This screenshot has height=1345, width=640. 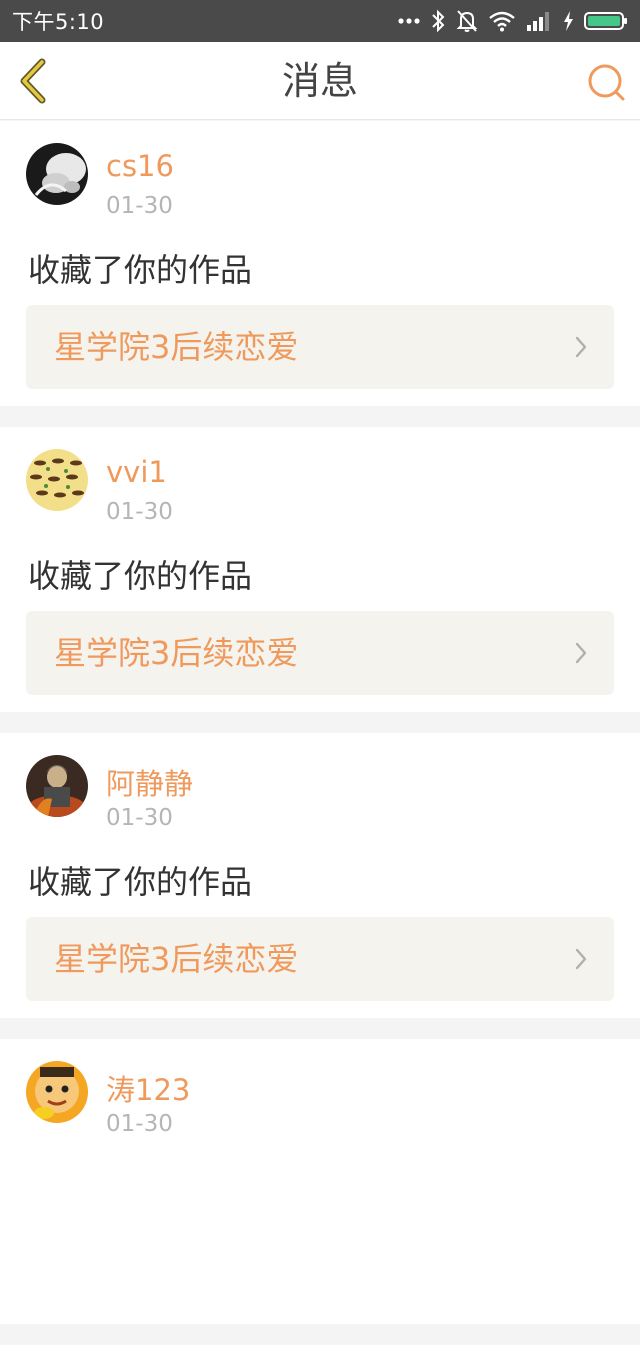 What do you see at coordinates (320, 21) in the screenshot?
I see `status-bar: 下午5:10` at bounding box center [320, 21].